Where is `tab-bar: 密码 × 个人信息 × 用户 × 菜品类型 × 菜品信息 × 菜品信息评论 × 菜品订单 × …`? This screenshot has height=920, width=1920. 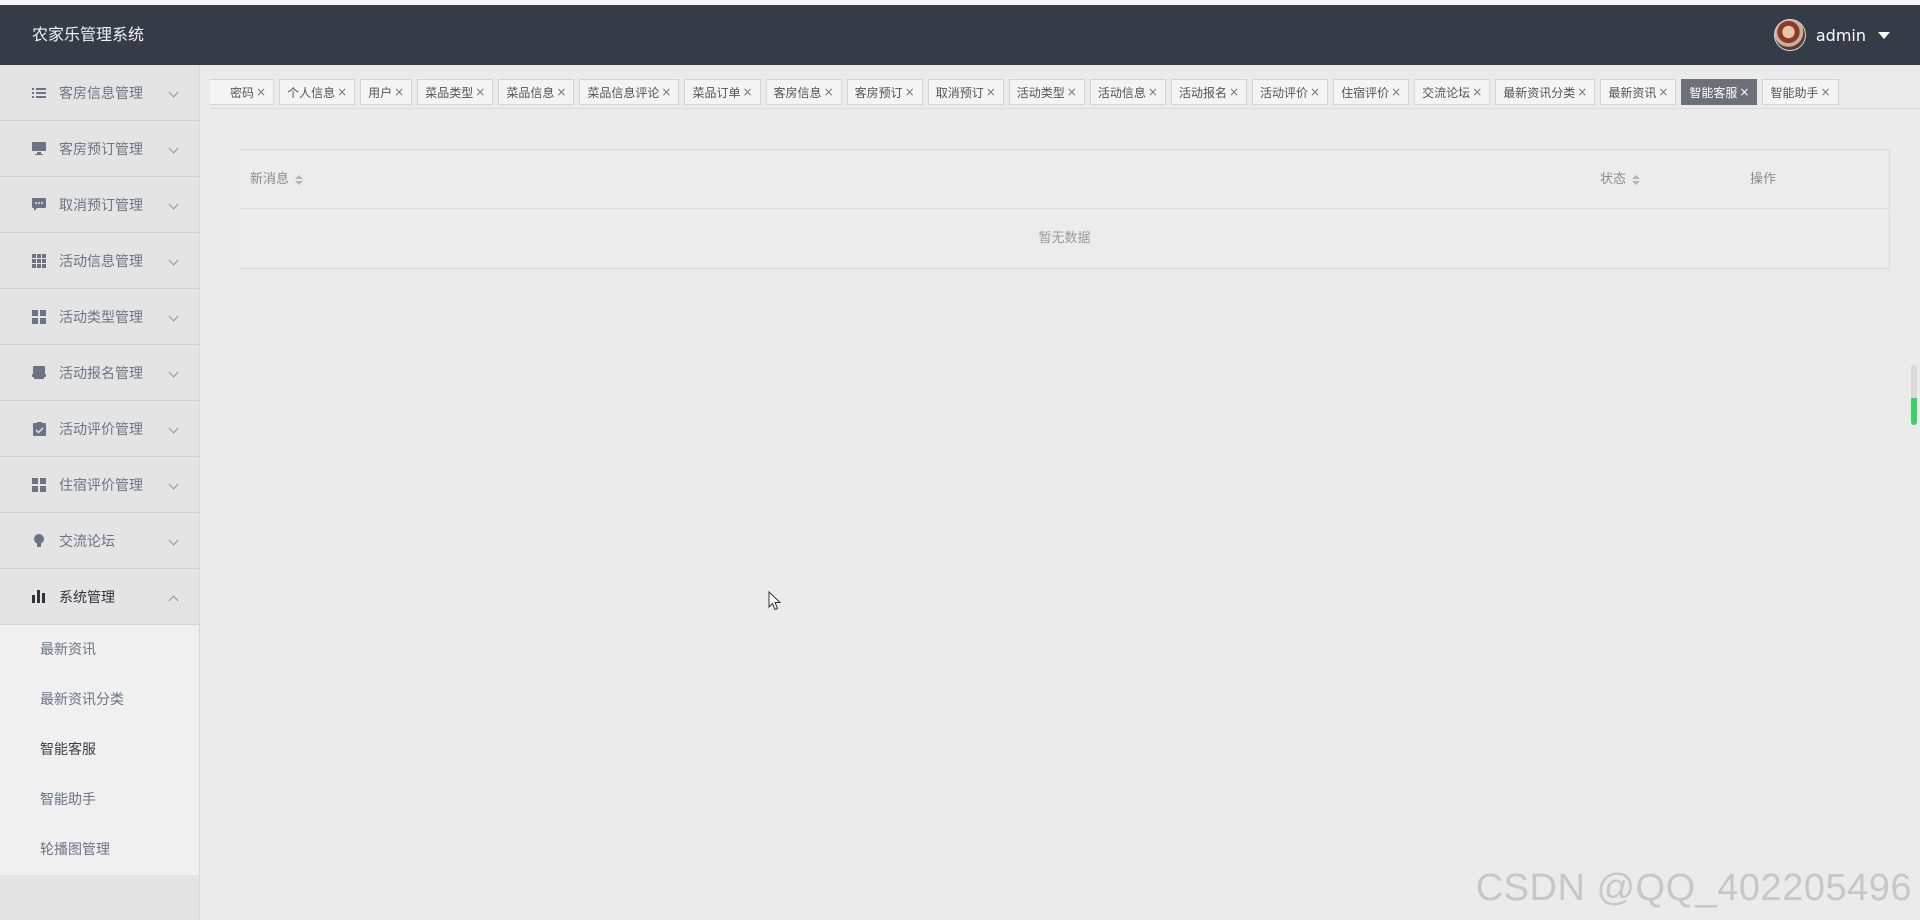 tab-bar: 密码 × 个人信息 × 用户 × 菜品类型 × 菜品信息 × 菜品信息评论 × 菜品订单 × … is located at coordinates (1065, 92).